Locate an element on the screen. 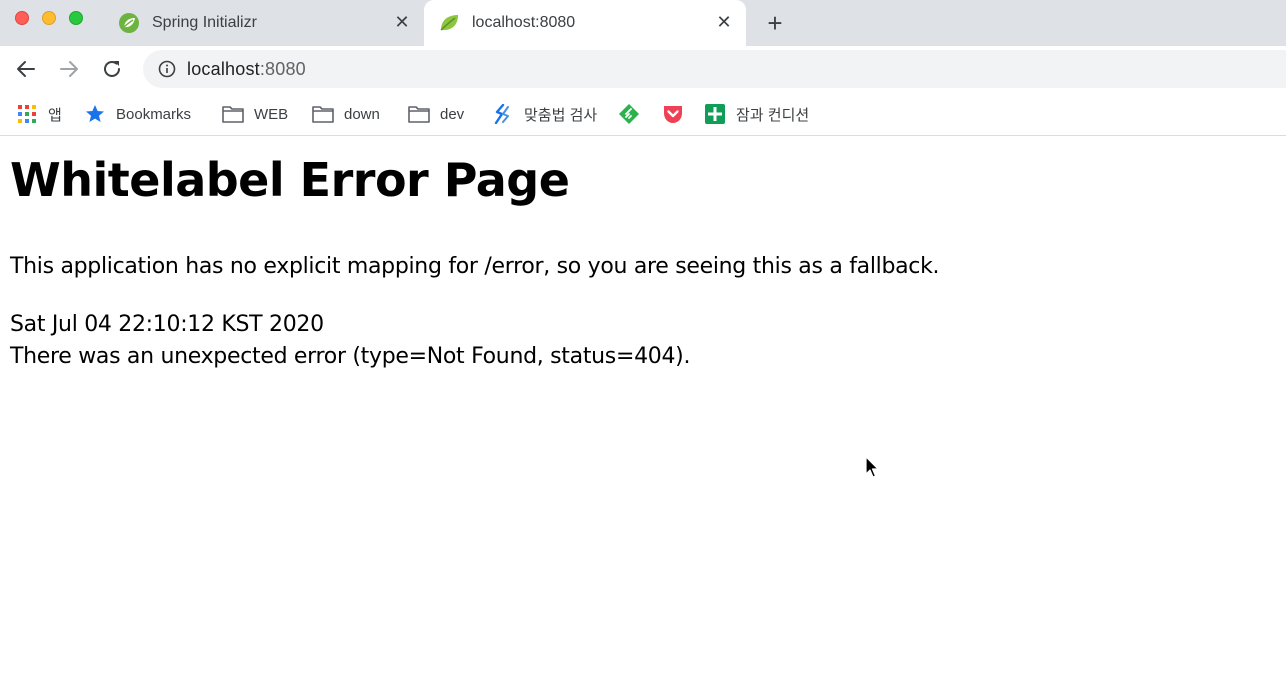 Image resolution: width=1286 pixels, height=698 pixels. bookmark-apps: 앱 is located at coordinates (39, 114).